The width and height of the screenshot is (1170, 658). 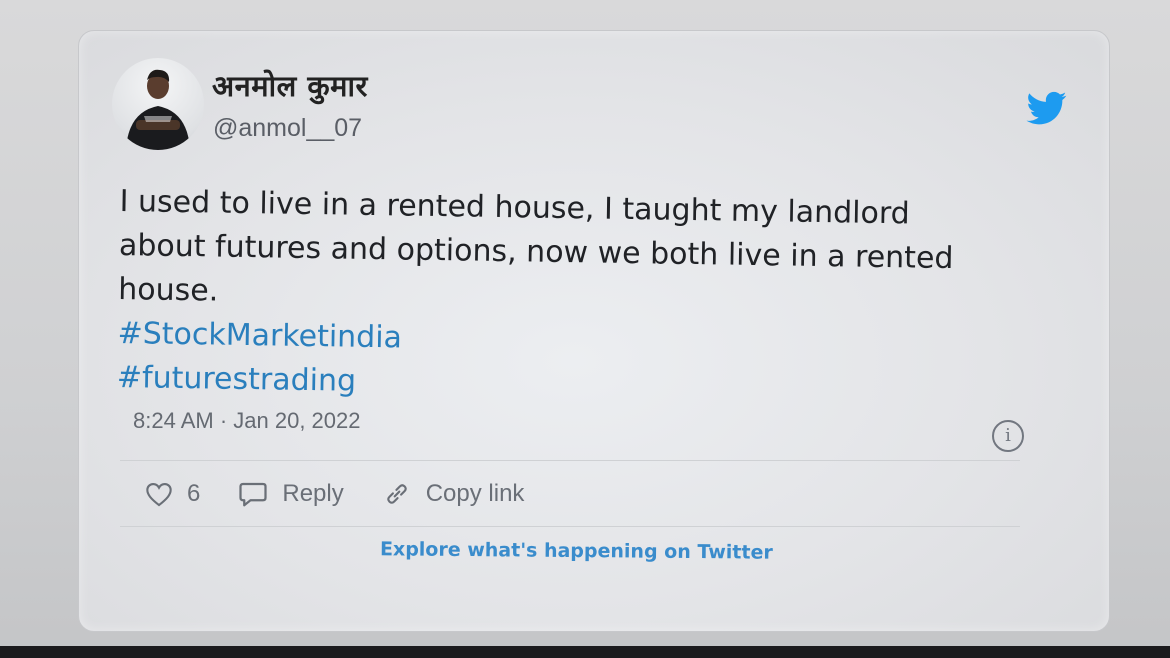 What do you see at coordinates (1047, 108) in the screenshot?
I see `twitter-bird-icon` at bounding box center [1047, 108].